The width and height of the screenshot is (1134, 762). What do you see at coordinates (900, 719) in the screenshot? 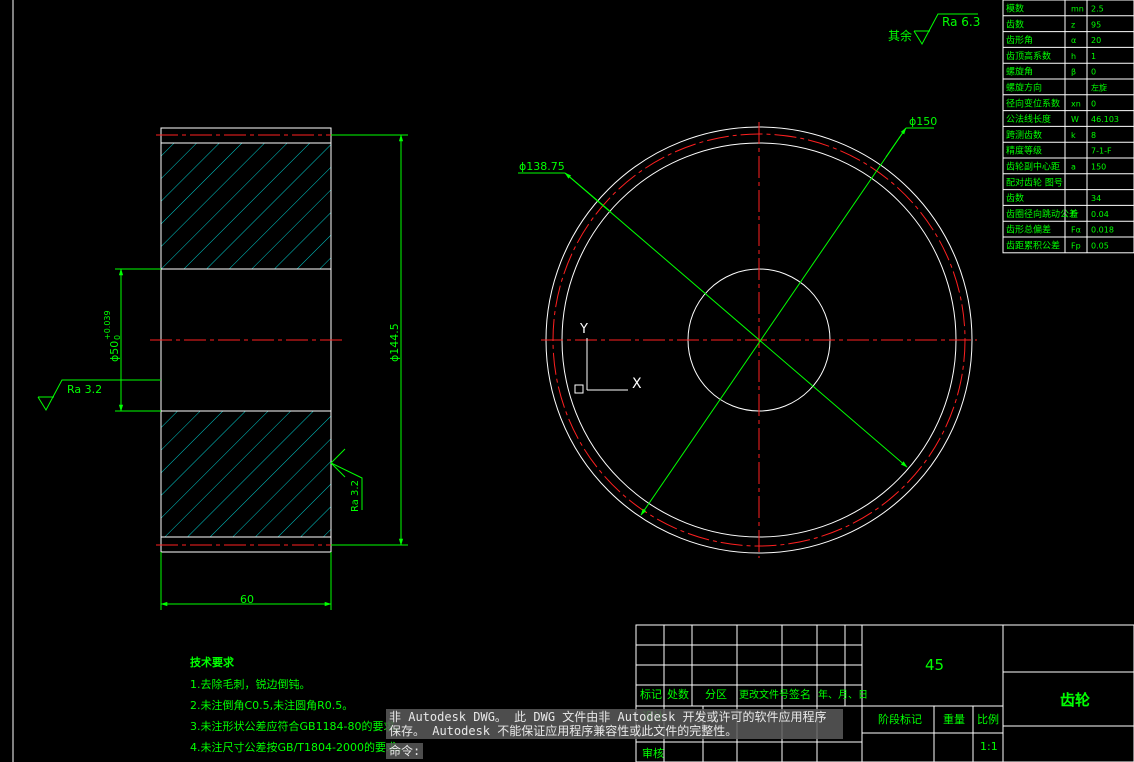
I see `svg-text: 阶段标记` at bounding box center [900, 719].